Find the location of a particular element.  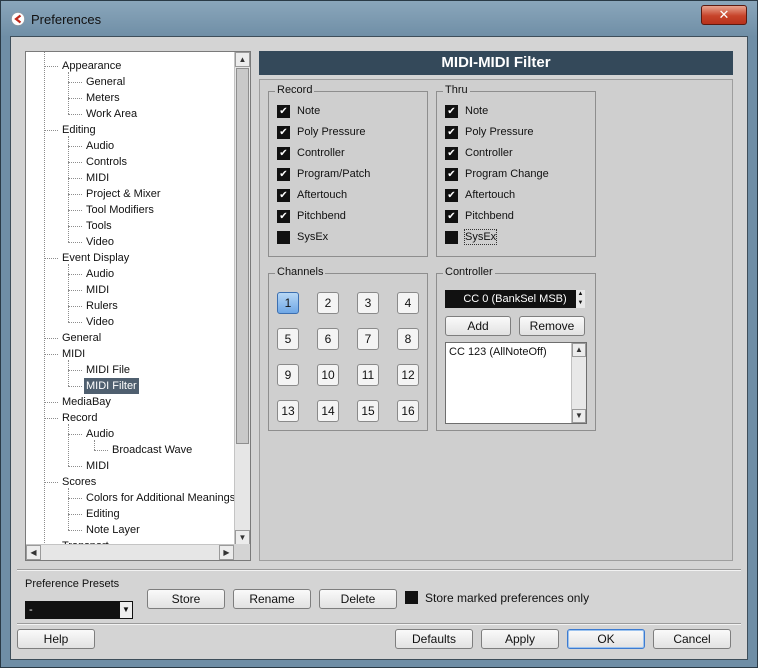

remove-button: Remove is located at coordinates (552, 326).